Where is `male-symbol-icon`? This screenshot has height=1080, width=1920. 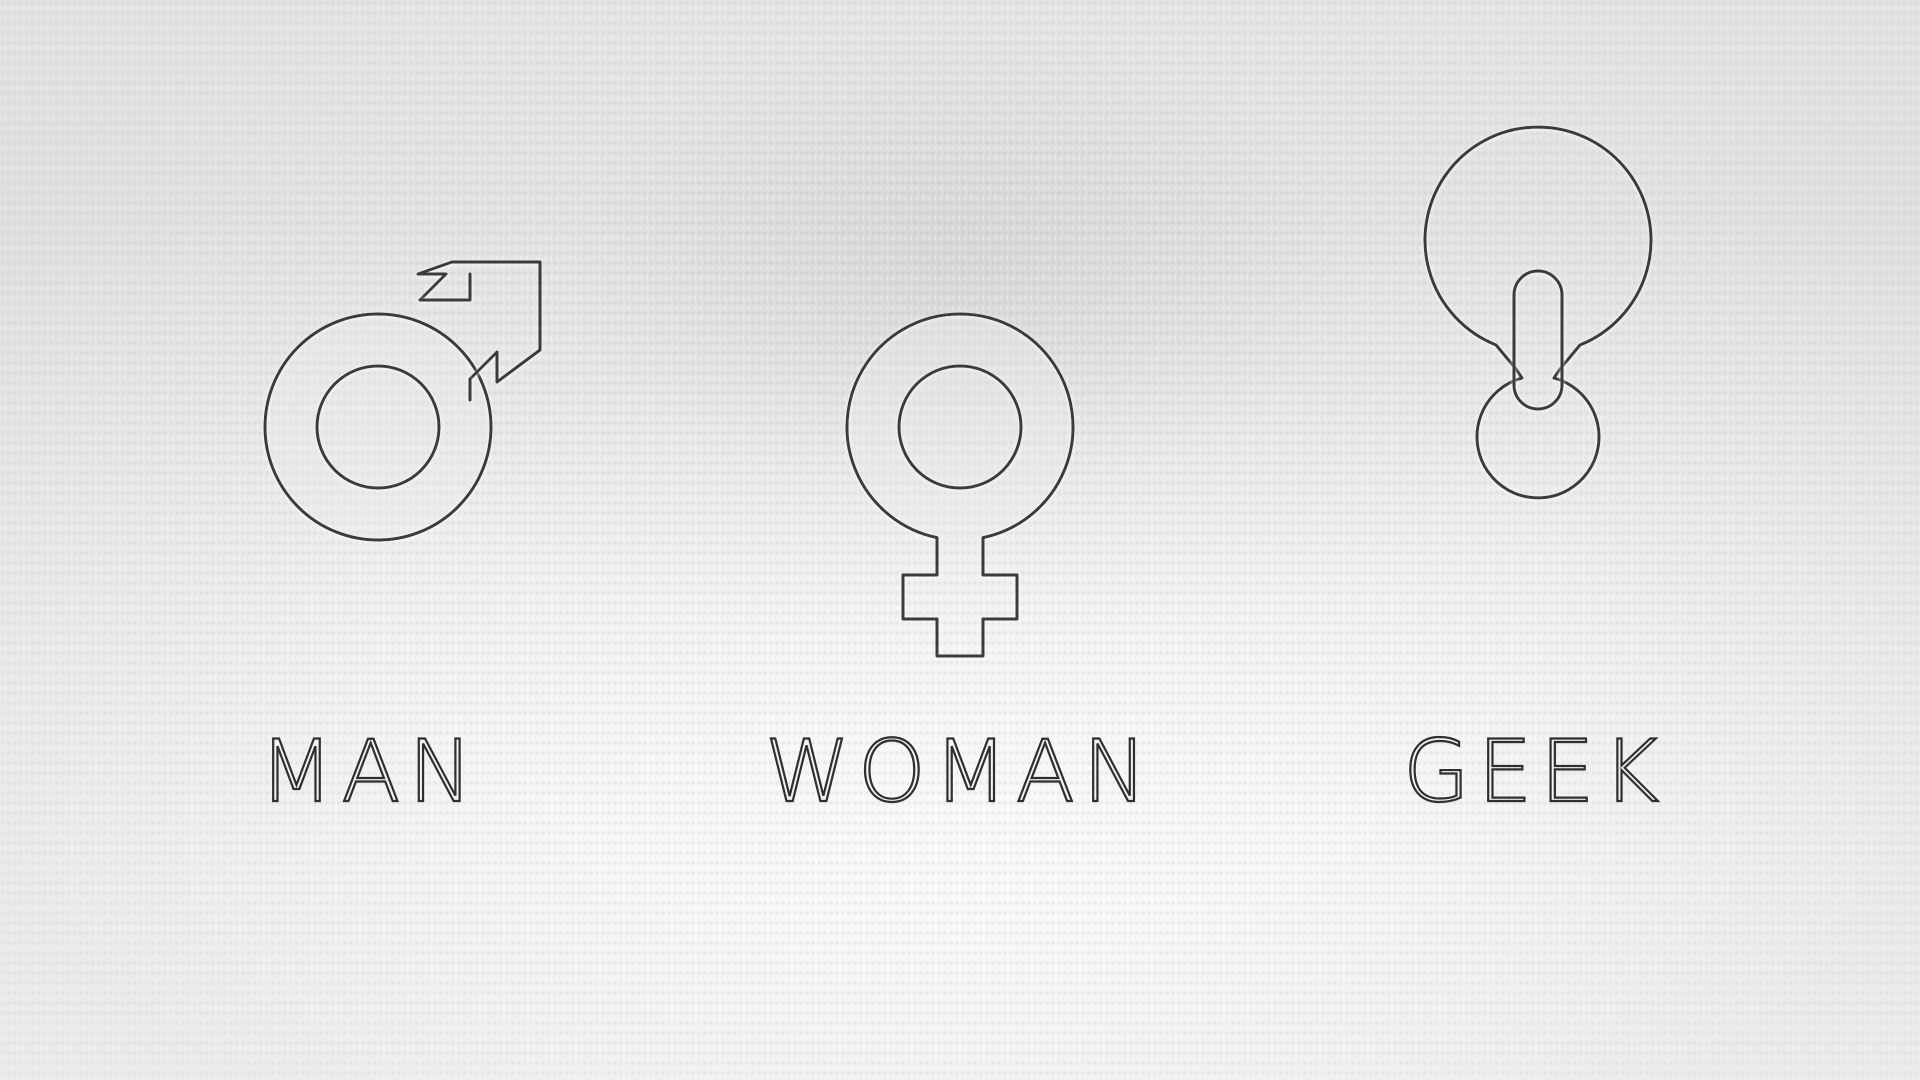 male-symbol-icon is located at coordinates (402, 401).